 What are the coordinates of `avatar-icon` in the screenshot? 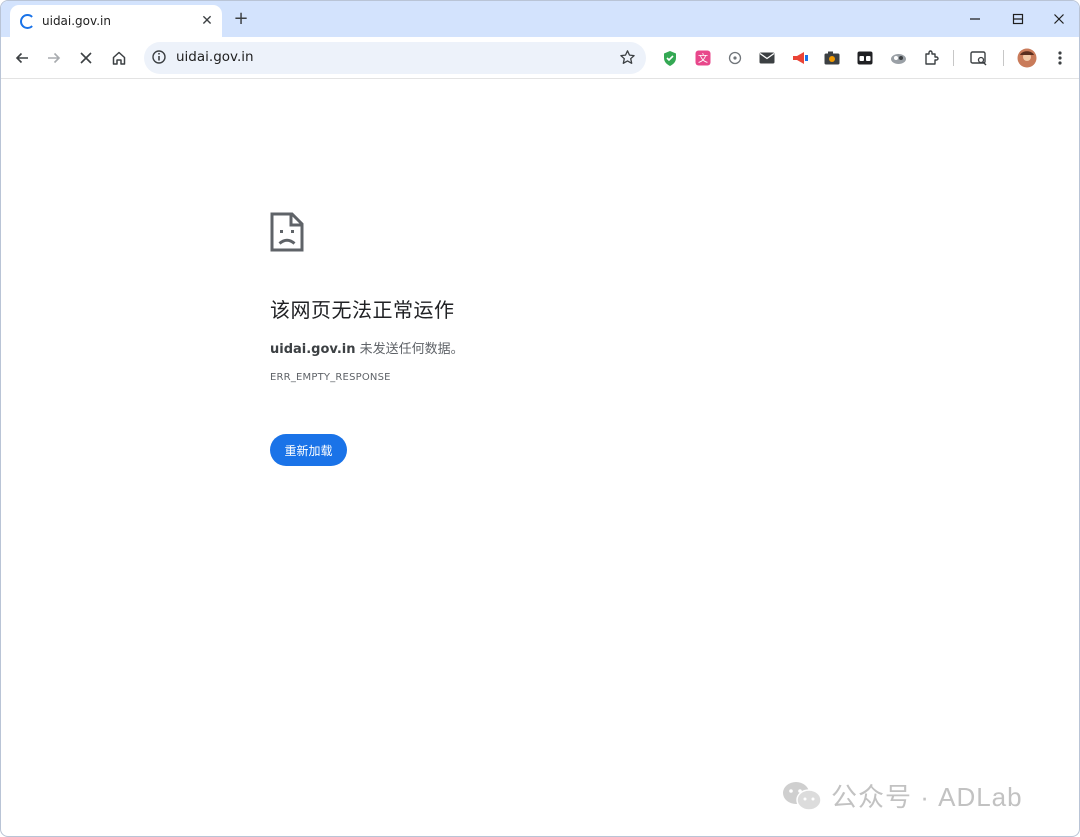 It's located at (1027, 58).